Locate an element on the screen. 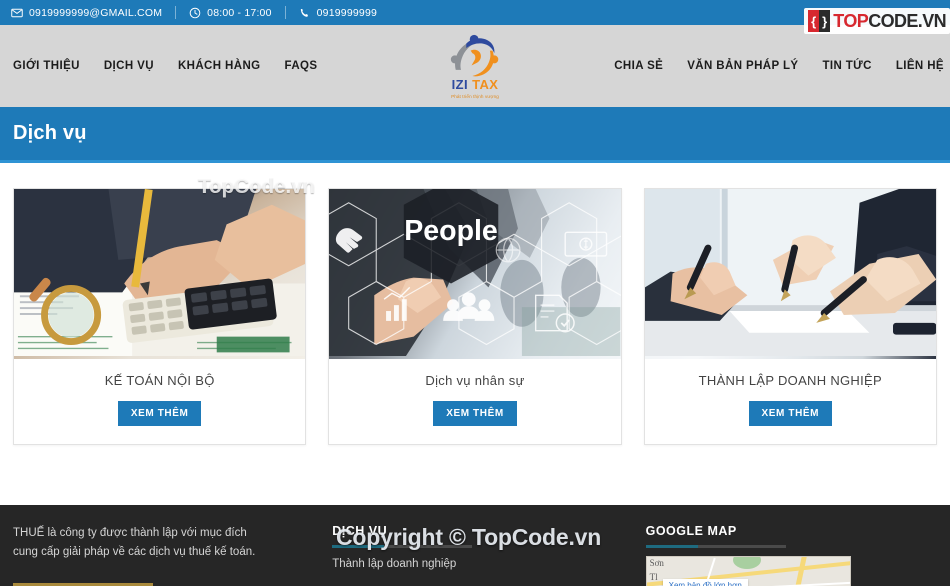 Image resolution: width=950 pixels, height=586 pixels. service-card: THÀNH LẬP DOANH NGHIỆP XEM THÊM is located at coordinates (790, 316).